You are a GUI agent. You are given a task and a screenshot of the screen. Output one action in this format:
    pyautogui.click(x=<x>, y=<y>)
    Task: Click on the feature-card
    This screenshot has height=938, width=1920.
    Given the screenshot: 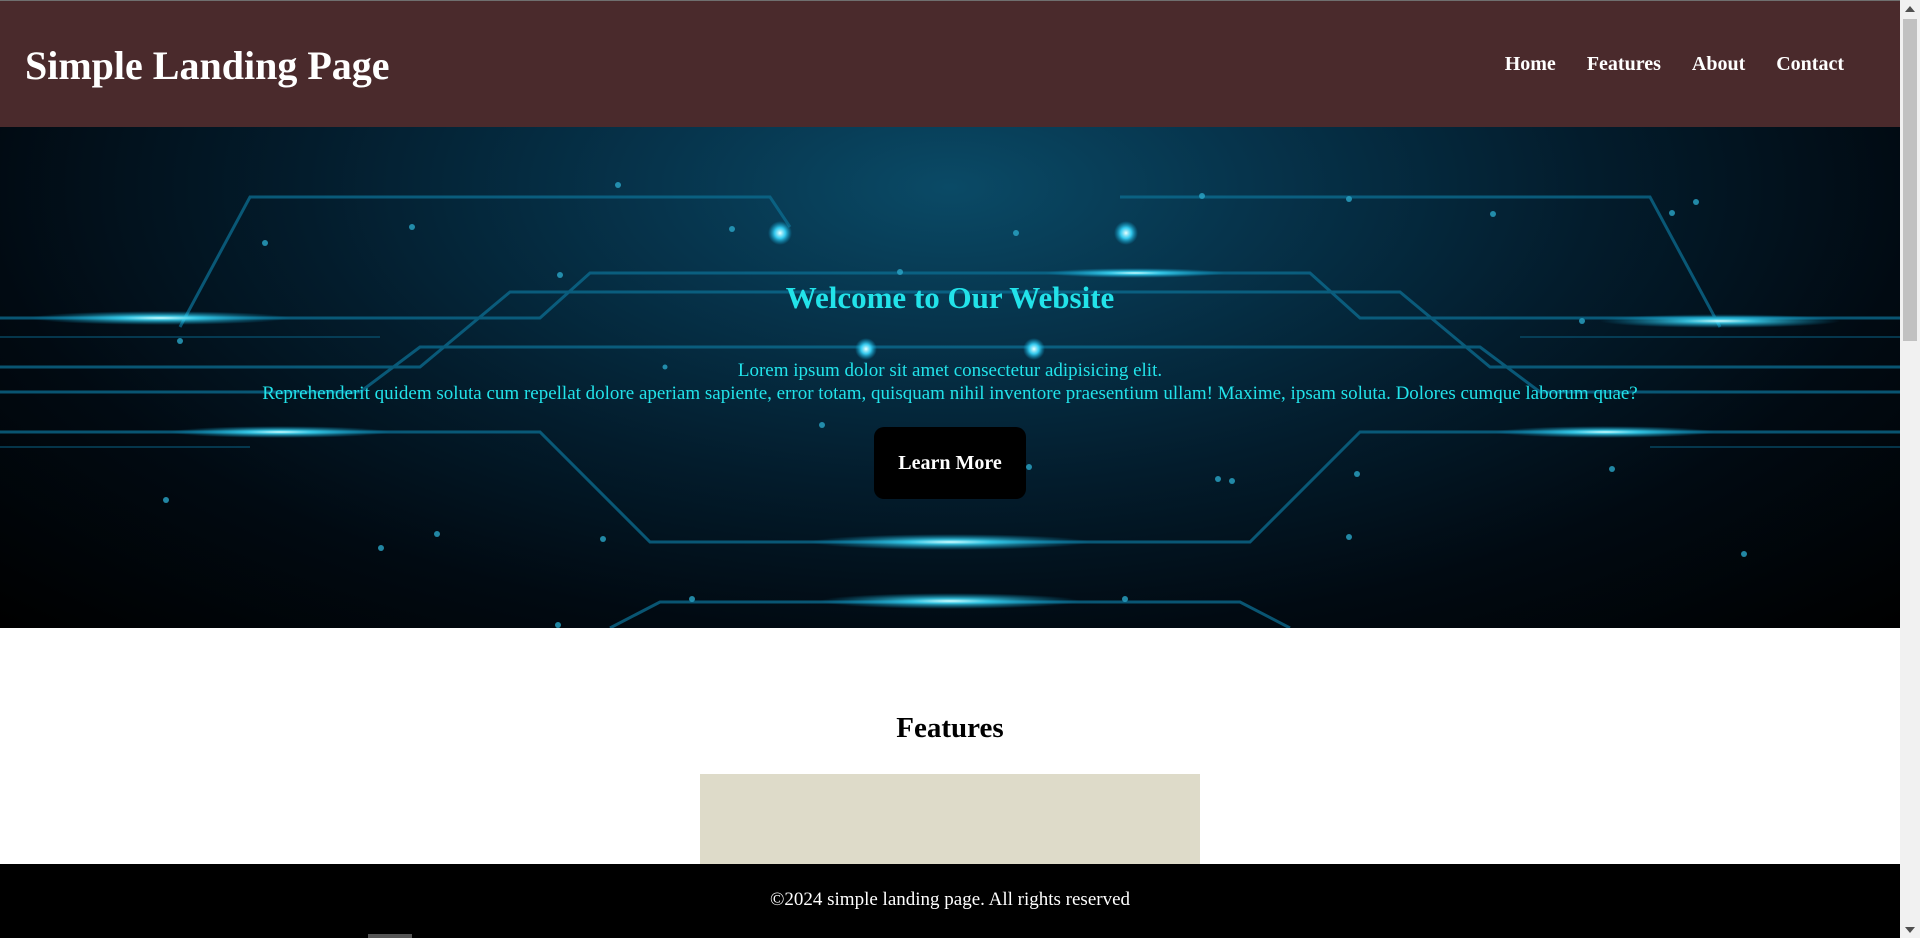 What is the action you would take?
    pyautogui.click(x=950, y=820)
    